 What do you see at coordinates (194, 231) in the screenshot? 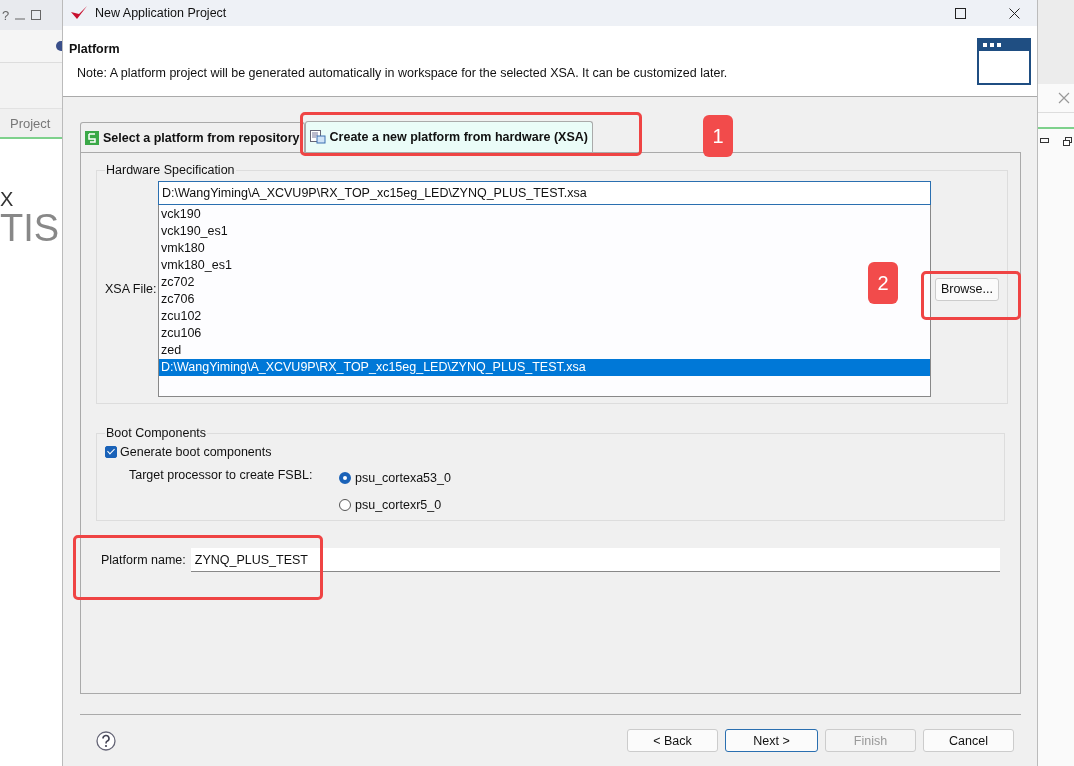
I see `list-item: vck190_es1` at bounding box center [194, 231].